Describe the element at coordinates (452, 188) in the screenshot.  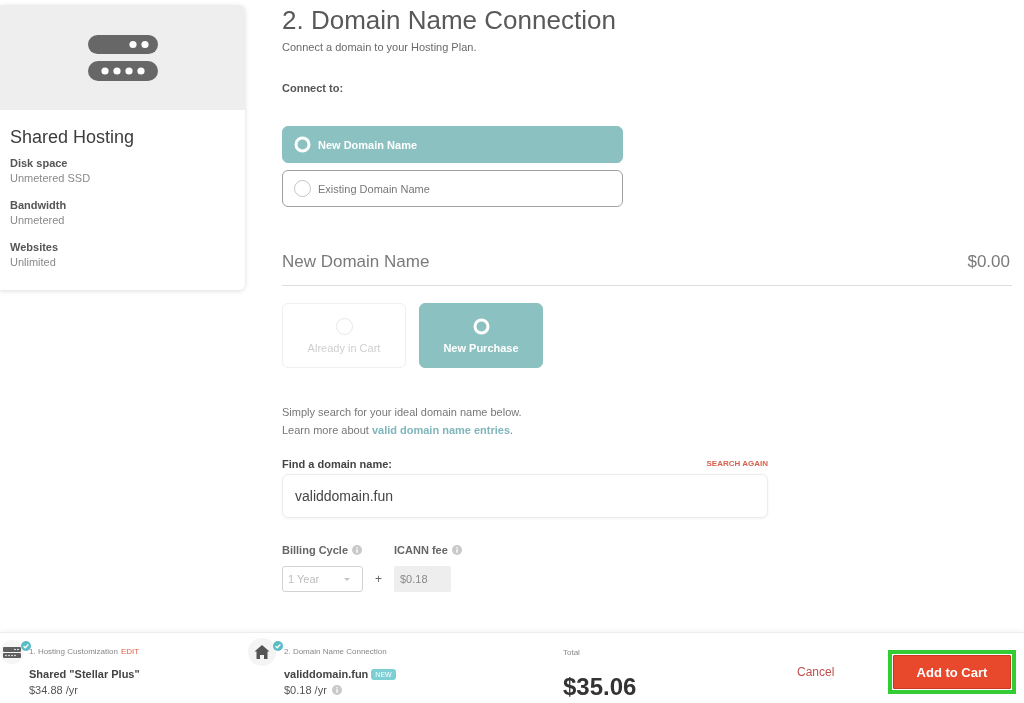
I see `connect-option: Existing Domain Name` at that location.